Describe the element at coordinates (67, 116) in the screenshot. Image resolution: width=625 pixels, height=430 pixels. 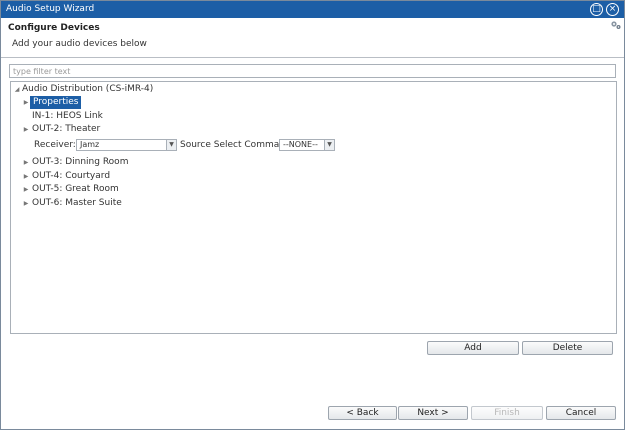
I see `tree-node-input: IN-1: HEOS Link` at that location.